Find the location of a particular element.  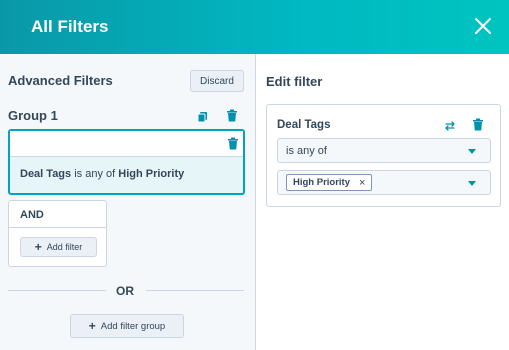

filter-card: Deal Tags is any of High Priority is located at coordinates (126, 162).